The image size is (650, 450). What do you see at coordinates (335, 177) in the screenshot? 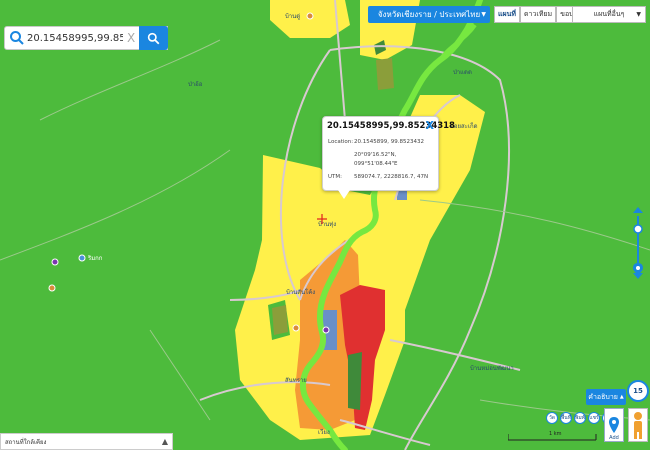
I see `popup-utm-label: UTM:` at bounding box center [335, 177].